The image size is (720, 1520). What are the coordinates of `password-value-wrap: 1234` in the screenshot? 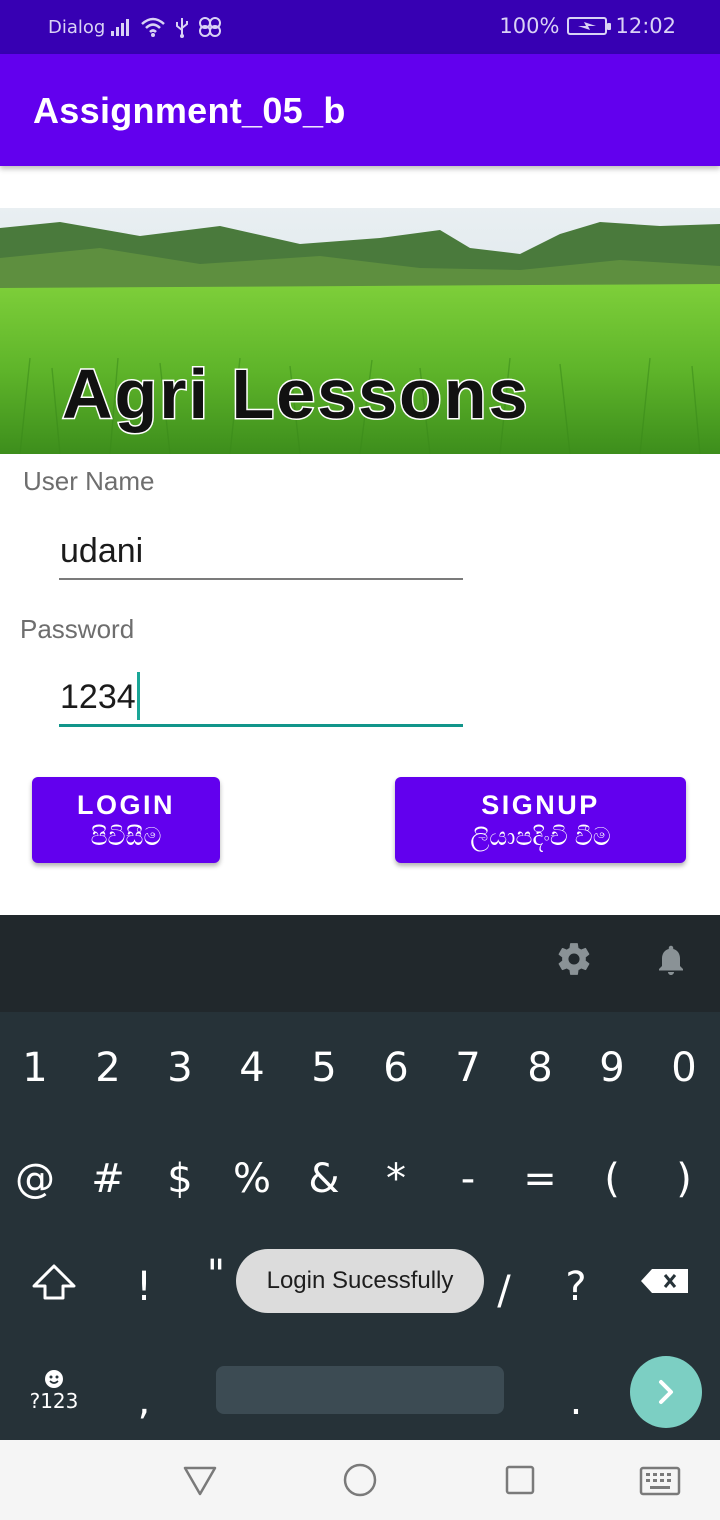 It's located at (100, 697).